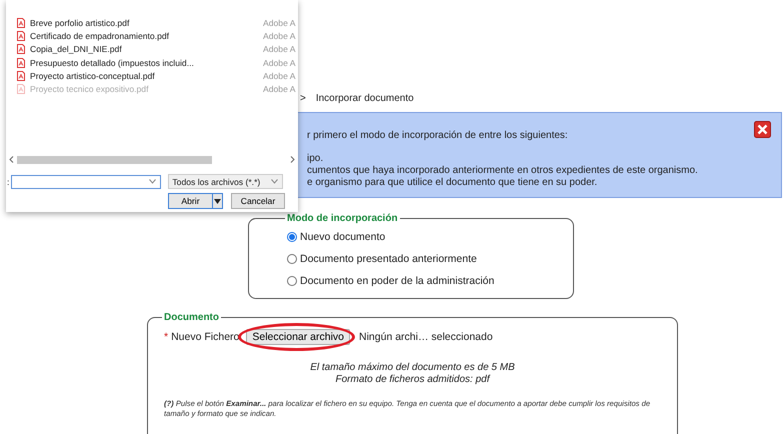 This screenshot has width=783, height=434. What do you see at coordinates (92, 75) in the screenshot?
I see `file-name: Proyecto artistico-conceptual.pdf` at bounding box center [92, 75].